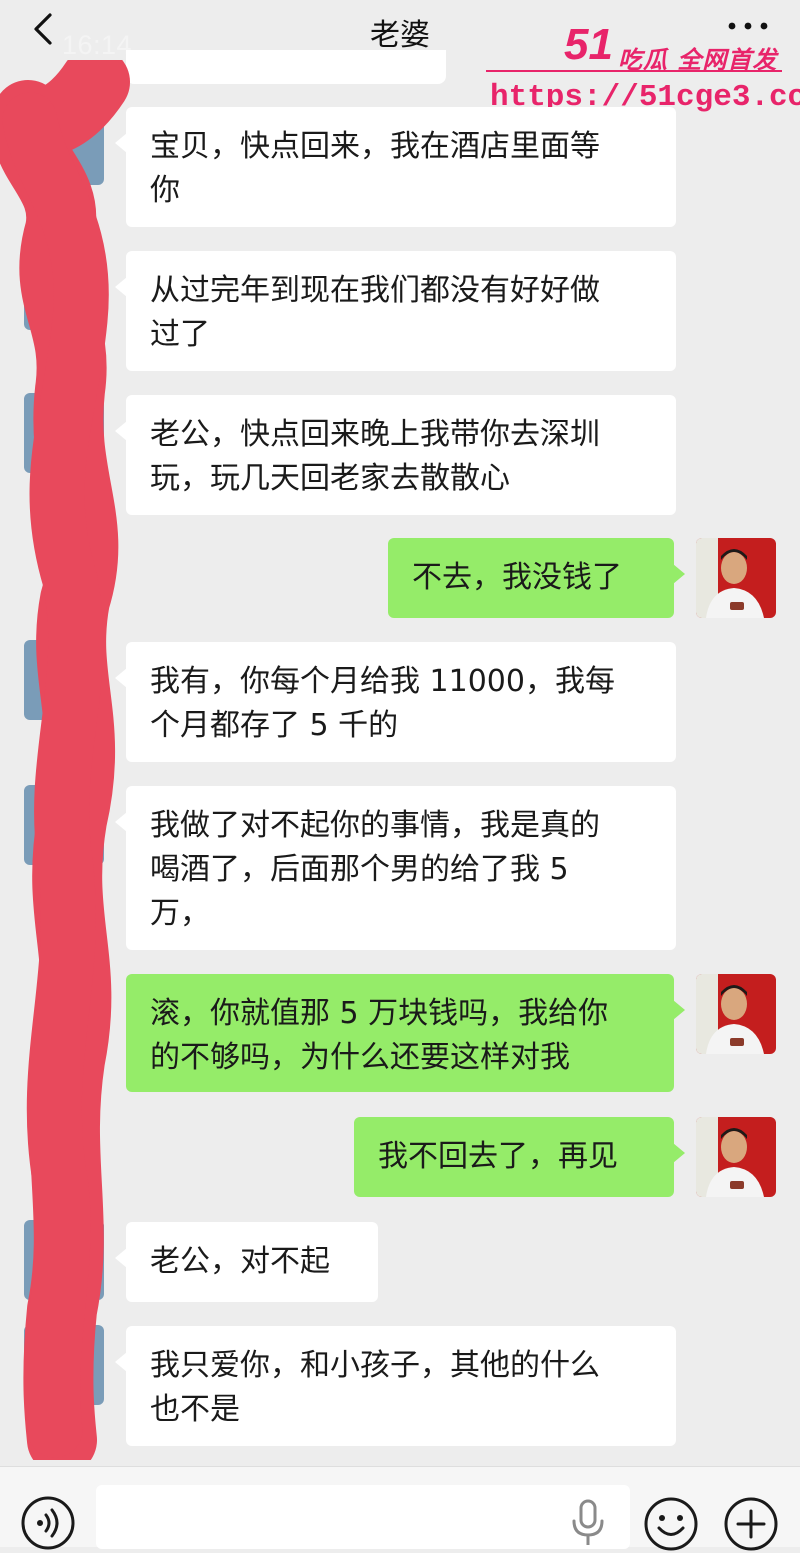 Image resolution: width=800 pixels, height=1553 pixels. I want to click on message-bubble-incoming: 宝贝，快点回来，我在酒店里面等 你, so click(395, 167).